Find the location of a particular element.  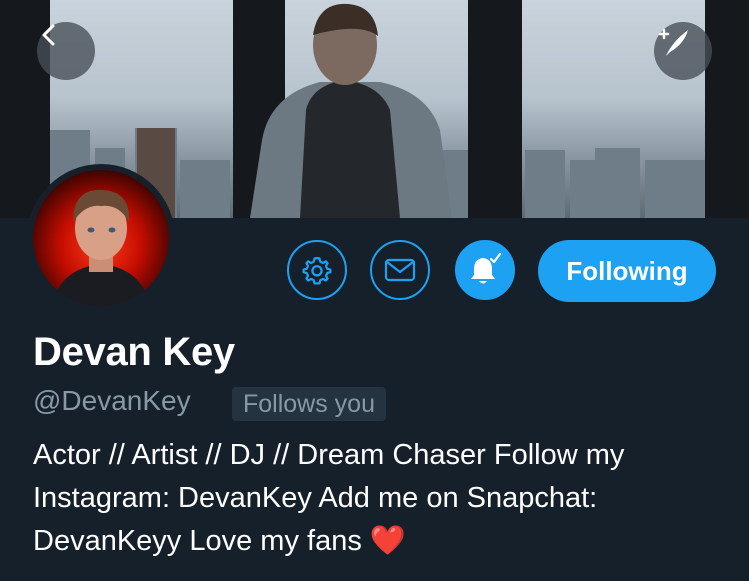

compose-tweet-button is located at coordinates (683, 51).